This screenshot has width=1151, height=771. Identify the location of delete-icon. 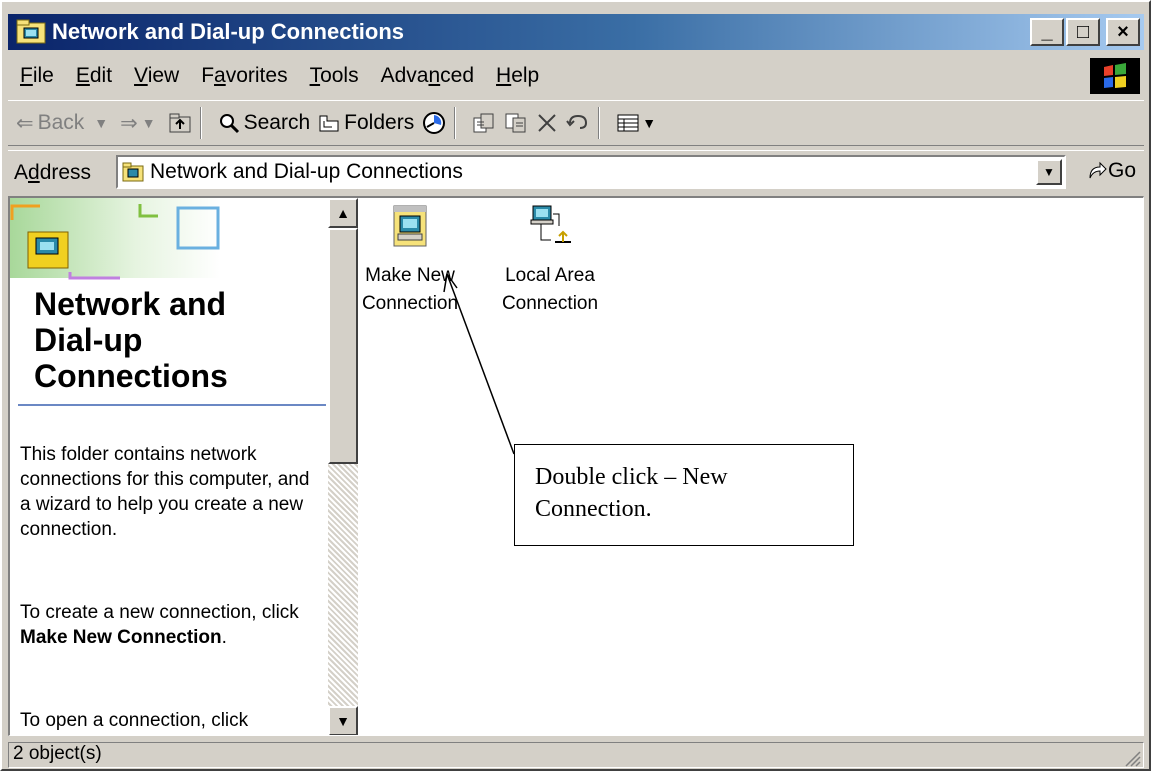
(547, 123).